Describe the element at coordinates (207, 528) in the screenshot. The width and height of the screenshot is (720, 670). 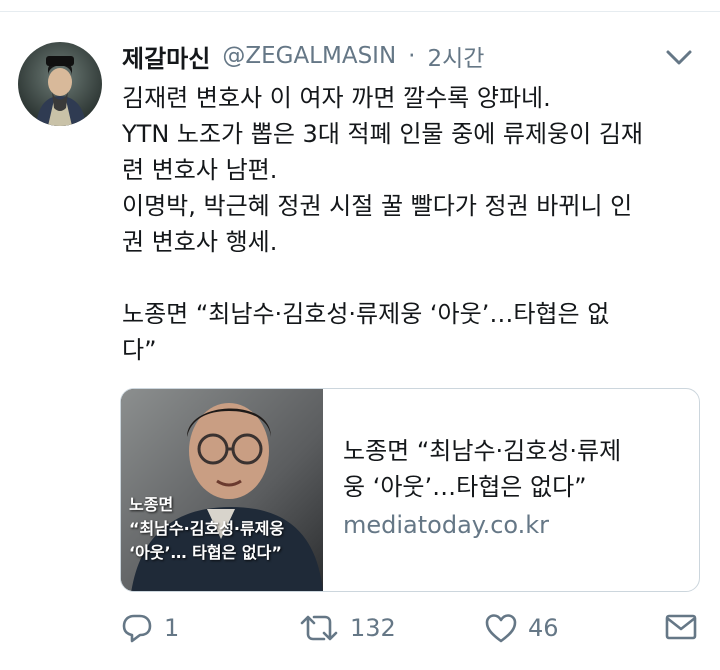
I see `overlay-line: “최남수·김호성·류제웅` at that location.